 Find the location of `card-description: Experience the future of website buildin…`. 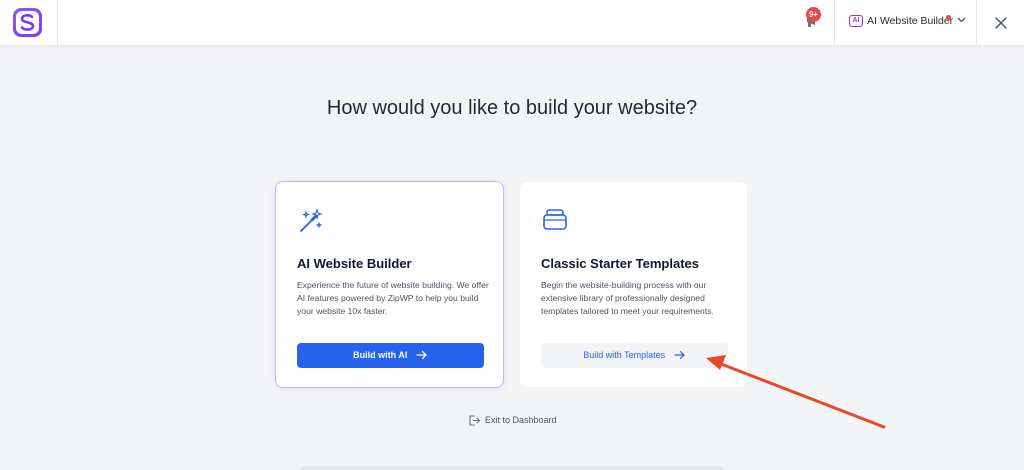

card-description: Experience the future of website buildin… is located at coordinates (393, 298).